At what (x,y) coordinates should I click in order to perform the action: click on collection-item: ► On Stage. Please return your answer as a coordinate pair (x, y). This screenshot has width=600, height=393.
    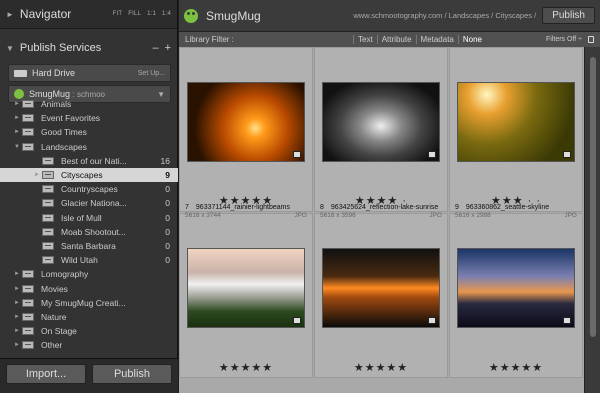
    Looking at the image, I should click on (89, 331).